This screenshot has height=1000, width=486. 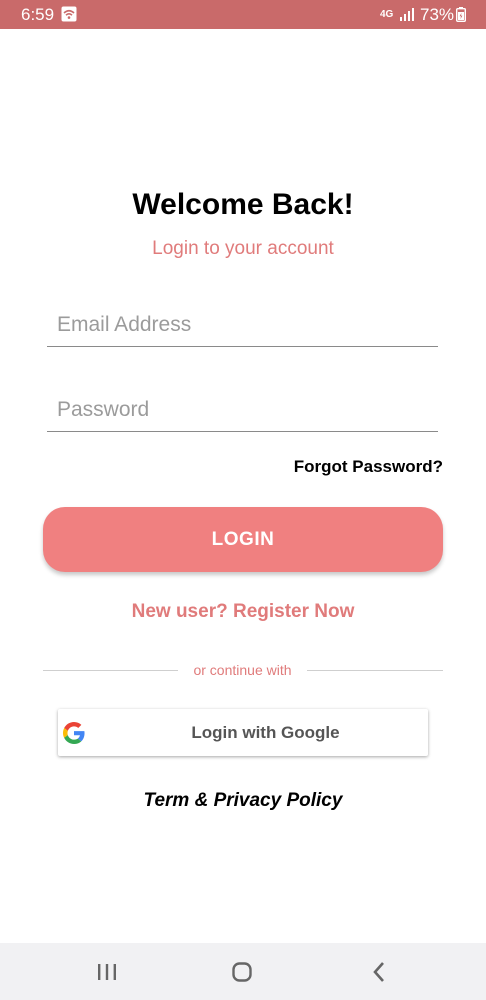 I want to click on battery-percent: 73%, so click(x=437, y=14).